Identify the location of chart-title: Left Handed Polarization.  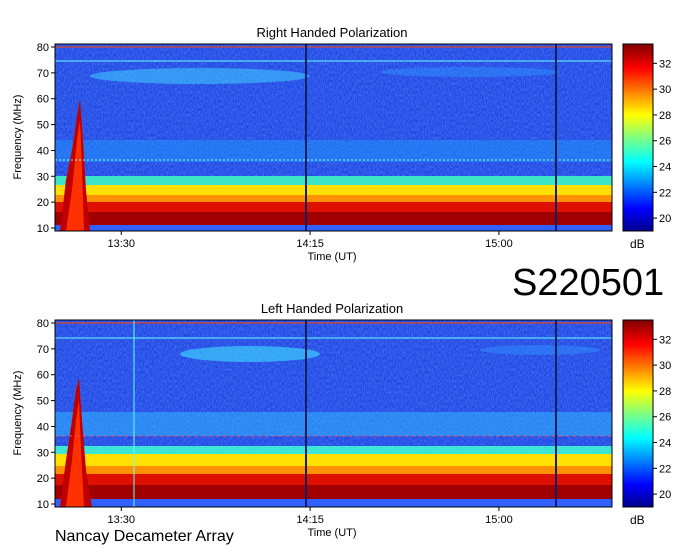
(332, 308).